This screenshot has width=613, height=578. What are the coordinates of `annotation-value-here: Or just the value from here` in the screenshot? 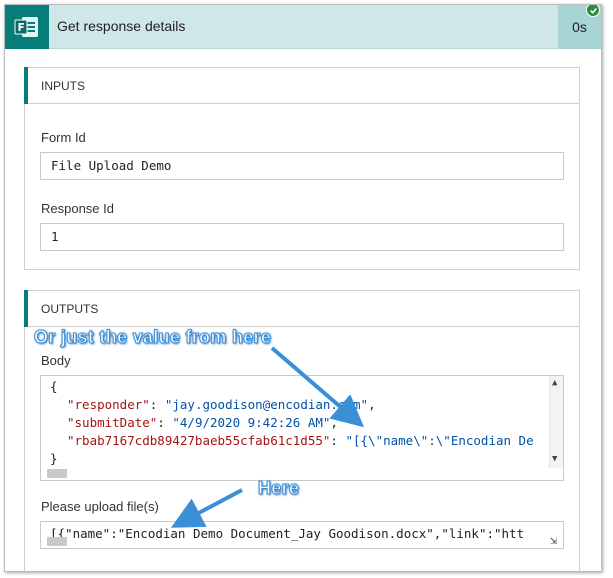 It's located at (152, 337).